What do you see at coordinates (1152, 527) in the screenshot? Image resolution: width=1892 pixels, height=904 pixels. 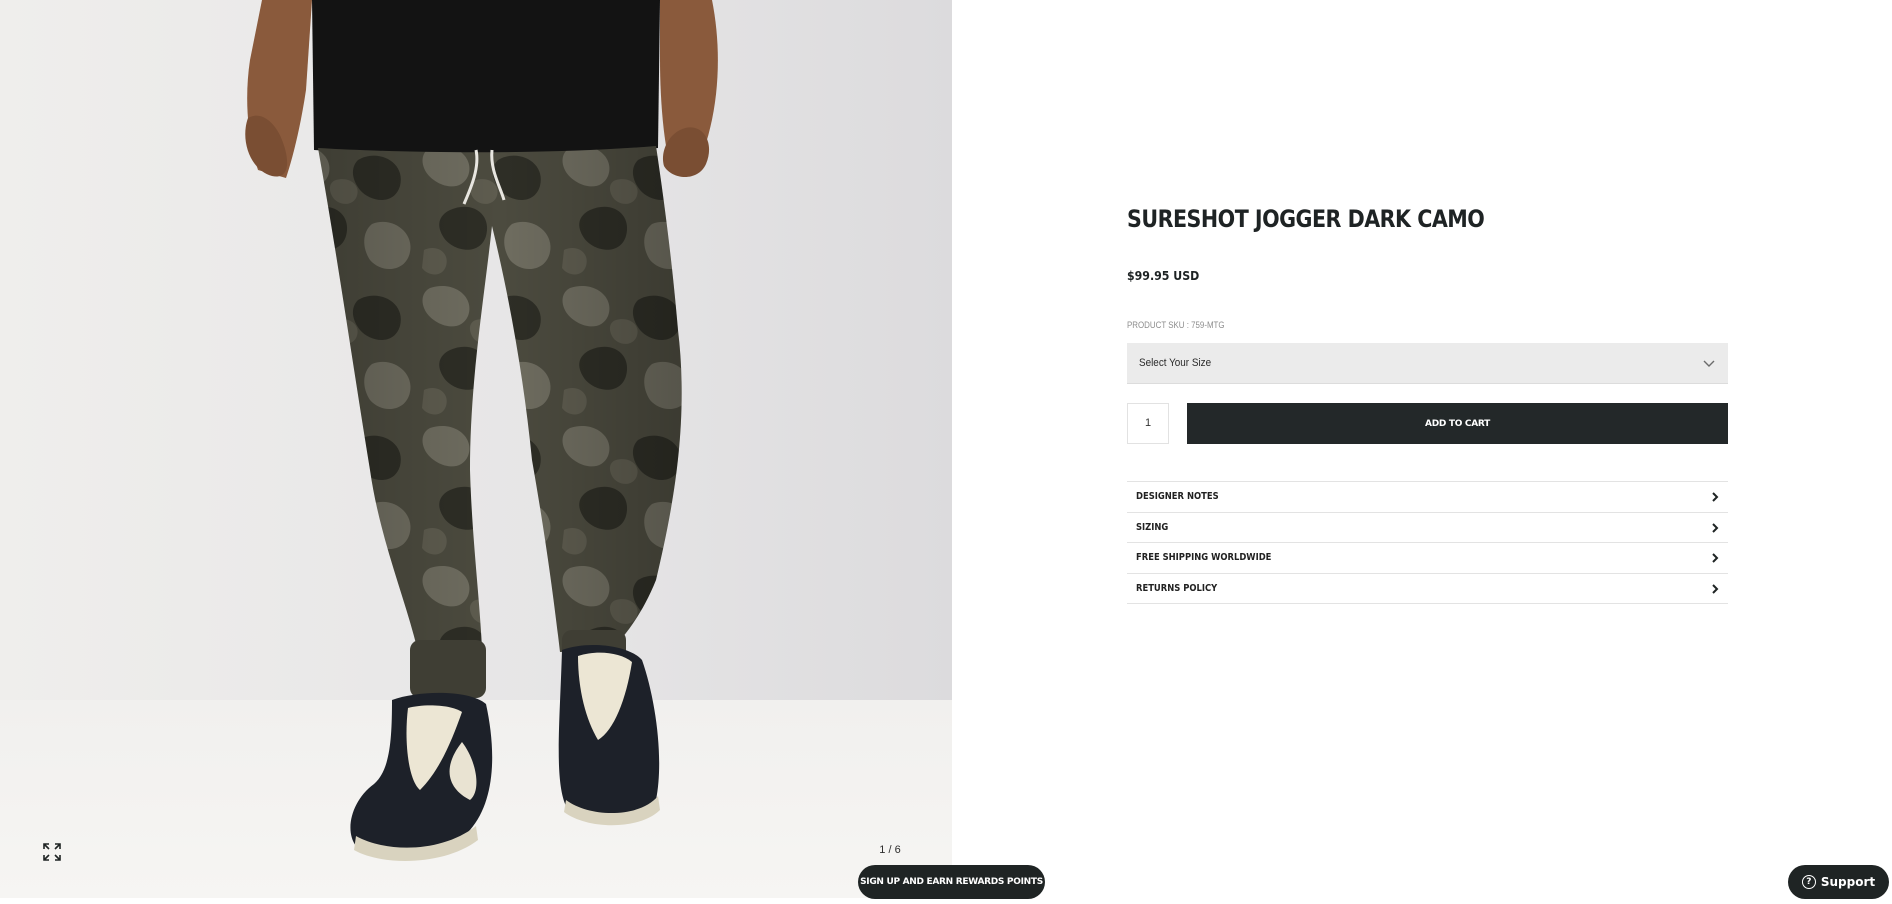 I see `accordion-label: SIZING` at bounding box center [1152, 527].